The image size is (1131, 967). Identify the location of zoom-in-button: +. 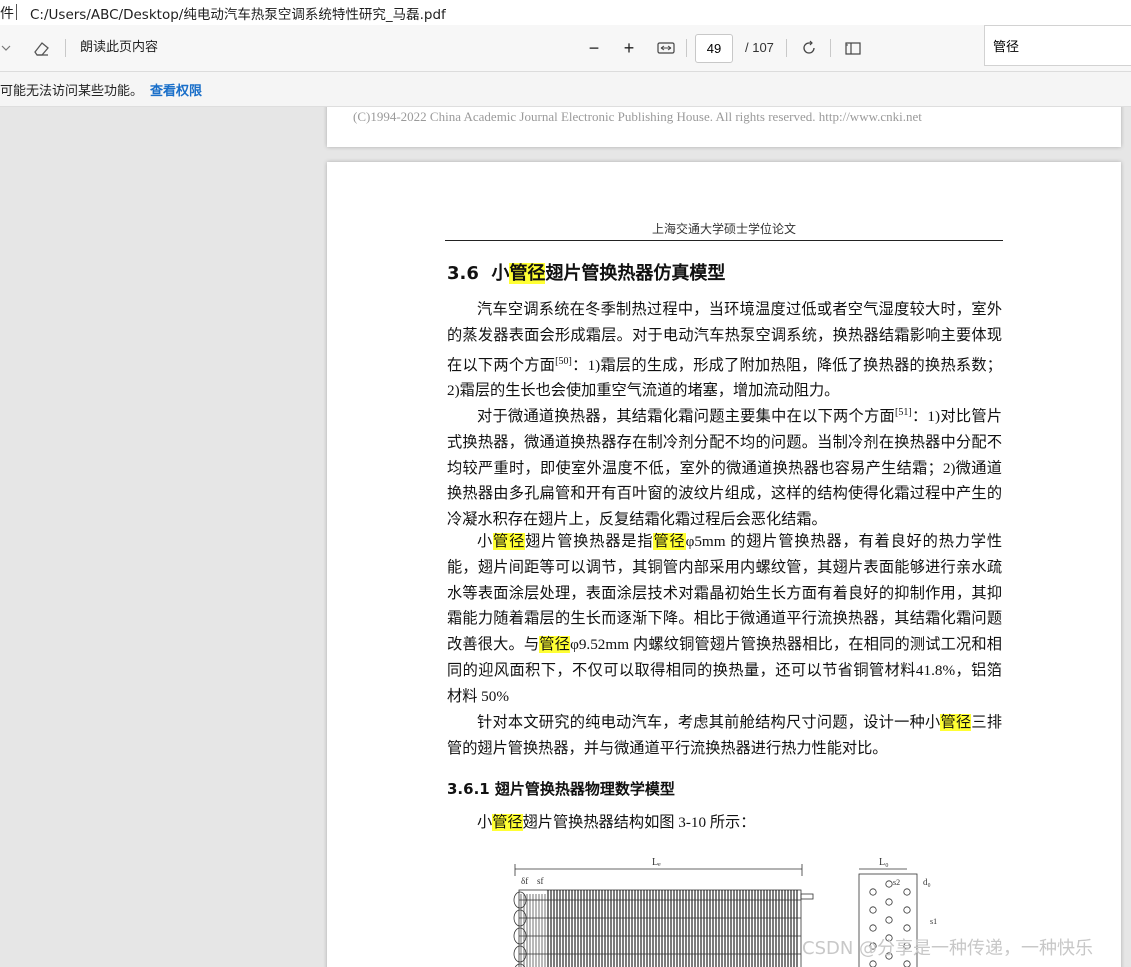
(629, 48).